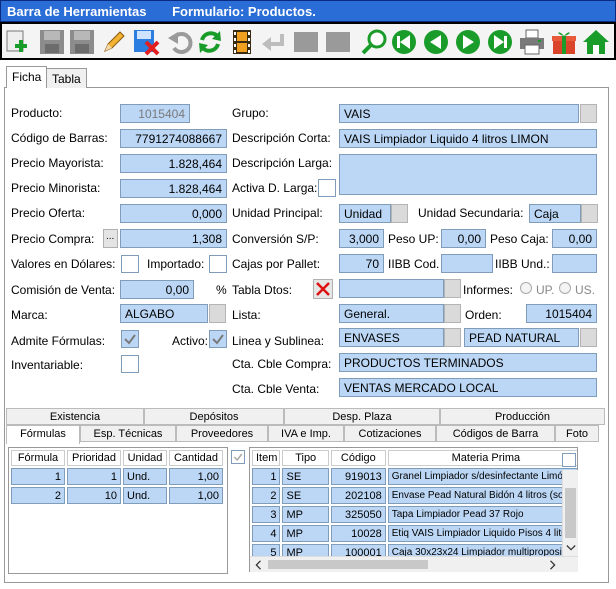  Describe the element at coordinates (574, 238) in the screenshot. I see `peso-caja-field: 0,00` at that location.